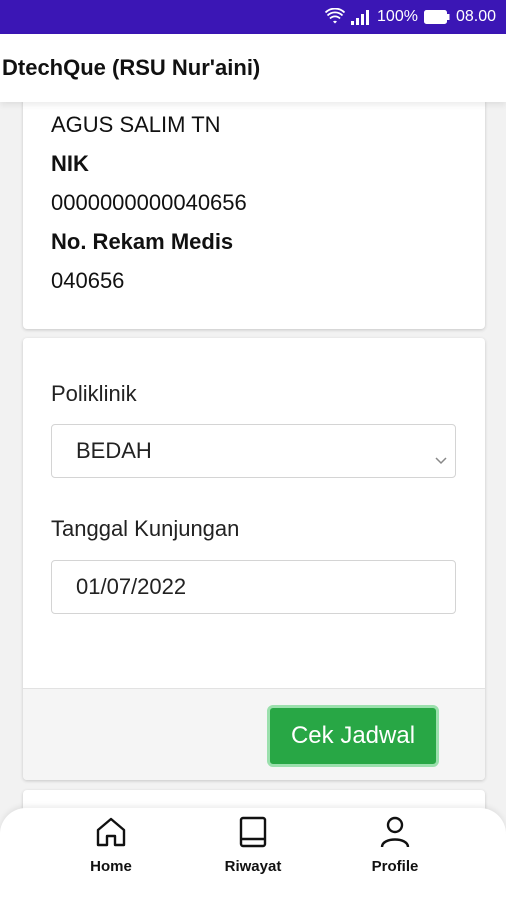 Image resolution: width=506 pixels, height=900 pixels. What do you see at coordinates (136, 124) in the screenshot?
I see `patient-name: AGUS SALIM TN` at bounding box center [136, 124].